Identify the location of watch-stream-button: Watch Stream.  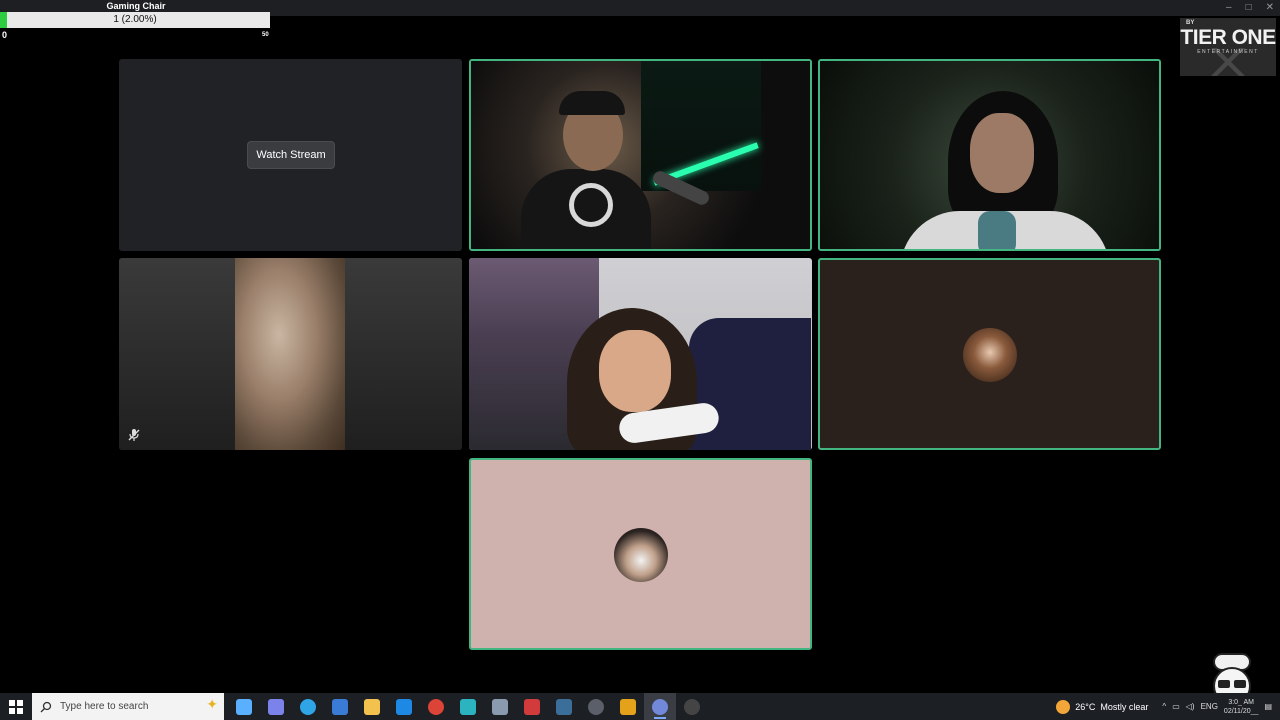
(291, 155).